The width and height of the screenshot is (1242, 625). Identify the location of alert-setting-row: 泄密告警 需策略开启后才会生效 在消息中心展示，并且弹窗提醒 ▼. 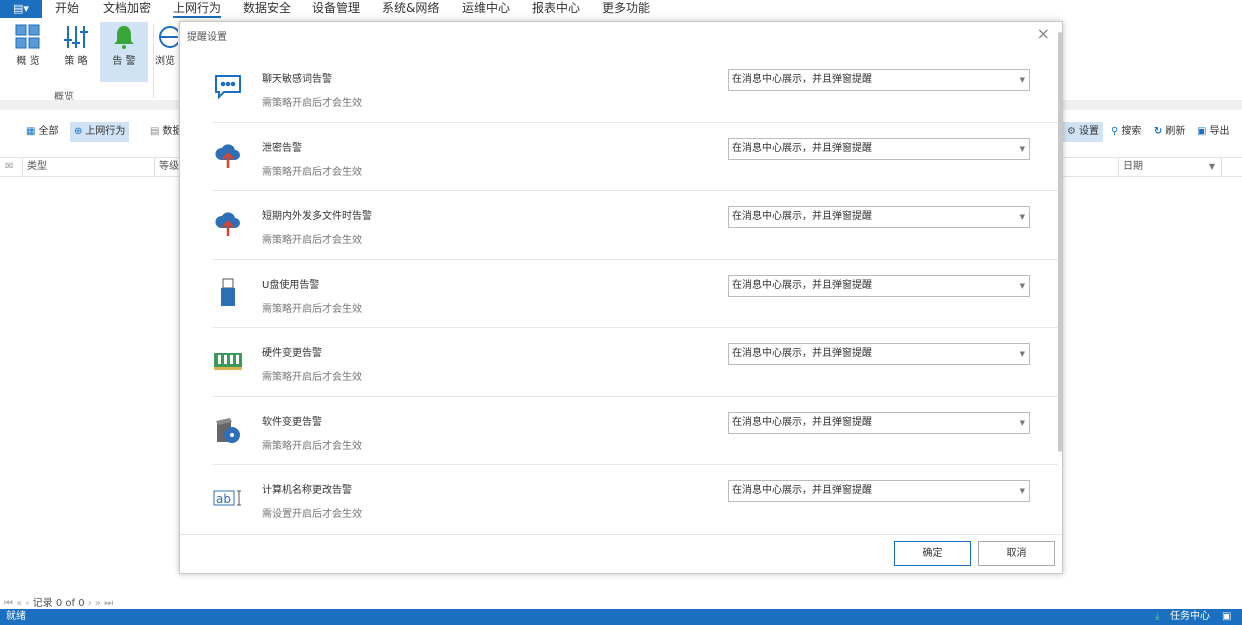
(635, 157).